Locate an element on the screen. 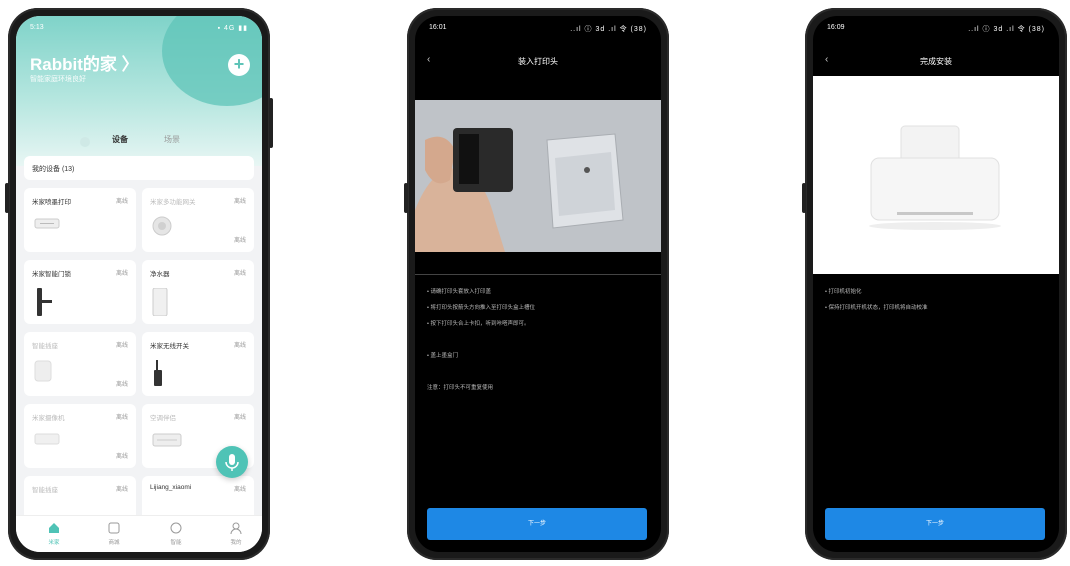  device-name: Lijiang_xiaomi is located at coordinates (171, 487).